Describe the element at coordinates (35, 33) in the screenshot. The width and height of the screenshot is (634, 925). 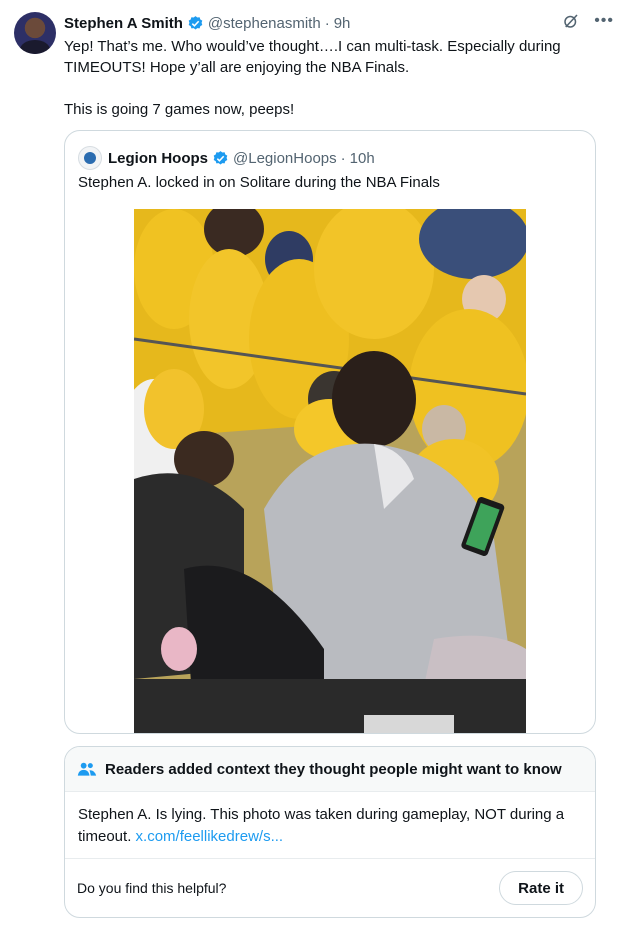
I see `author-avatar` at that location.